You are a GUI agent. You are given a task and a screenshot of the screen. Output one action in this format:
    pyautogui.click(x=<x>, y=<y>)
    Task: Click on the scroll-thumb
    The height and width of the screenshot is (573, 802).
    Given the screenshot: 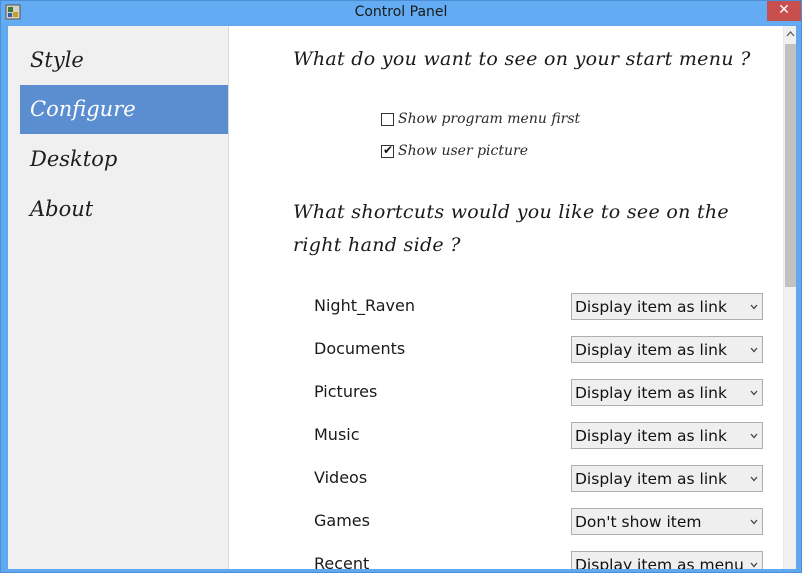 What is the action you would take?
    pyautogui.click(x=790, y=165)
    